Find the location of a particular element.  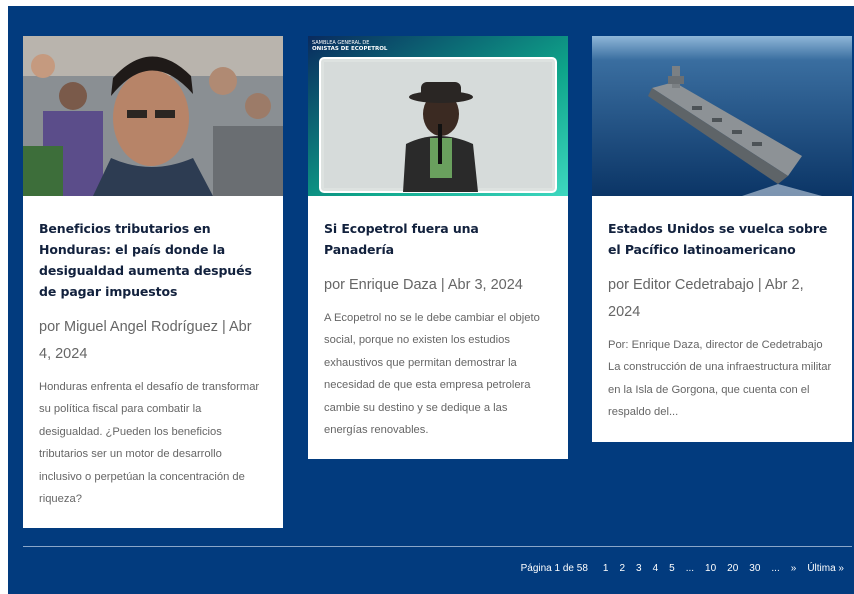

image-caption: ONISTAS DE ECOPETROL is located at coordinates (350, 49).